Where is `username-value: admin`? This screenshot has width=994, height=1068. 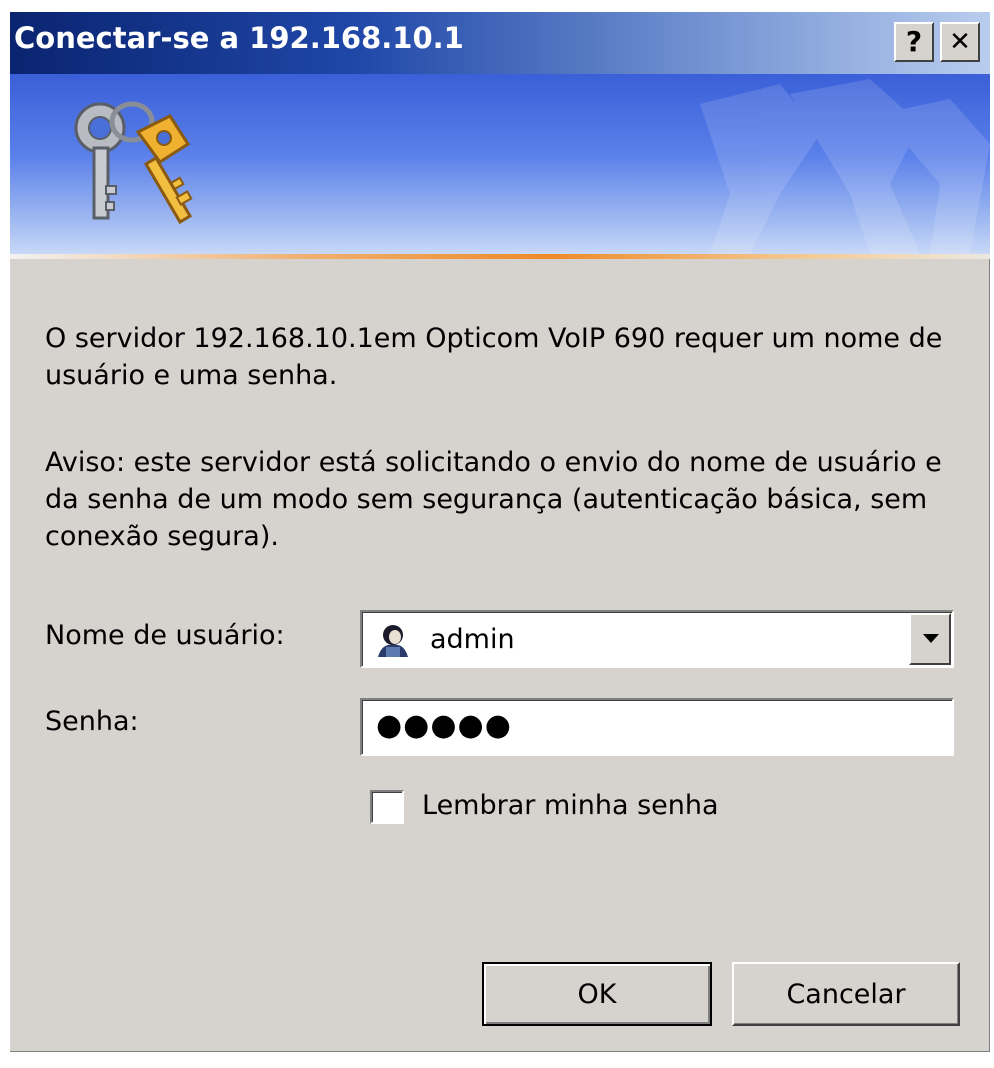
username-value: admin is located at coordinates (472, 639).